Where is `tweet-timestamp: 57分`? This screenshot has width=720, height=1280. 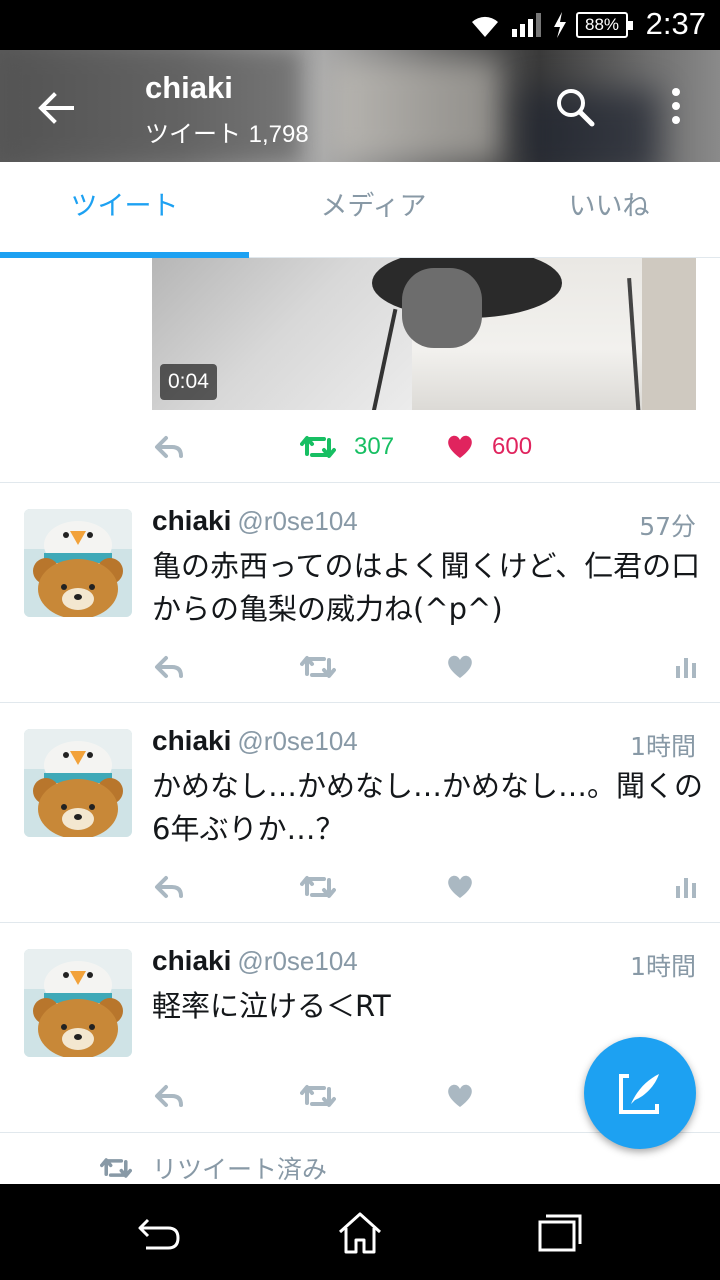 tweet-timestamp: 57分 is located at coordinates (667, 526).